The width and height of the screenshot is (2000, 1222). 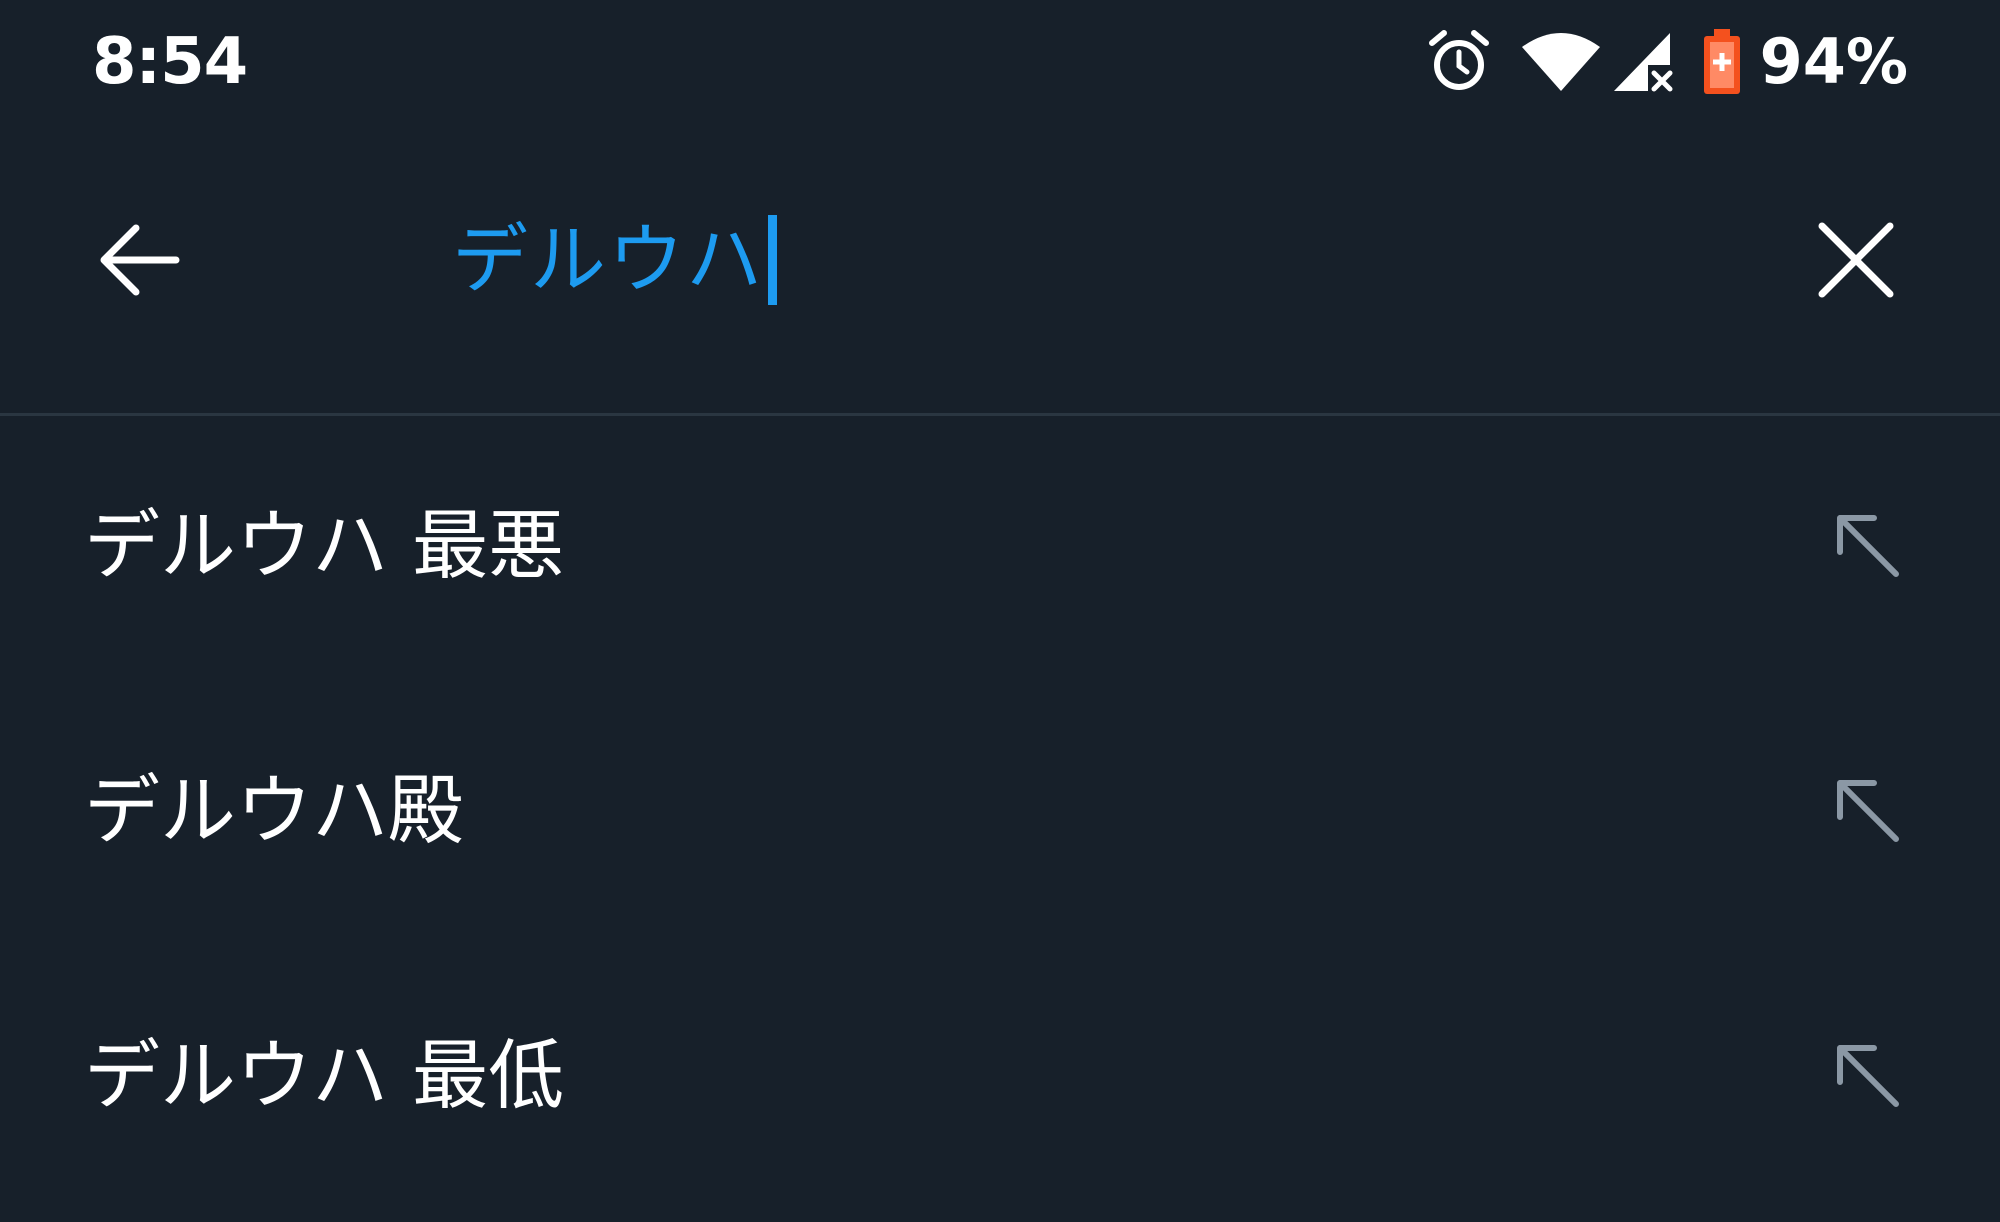 What do you see at coordinates (324, 1075) in the screenshot?
I see `suggestion-label: デルウハ 最低` at bounding box center [324, 1075].